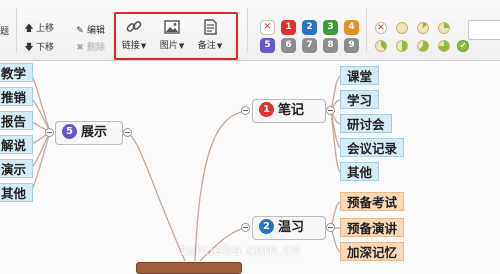 This screenshot has height=274, width=500. I want to click on list-item: 会议记录, so click(372, 147).